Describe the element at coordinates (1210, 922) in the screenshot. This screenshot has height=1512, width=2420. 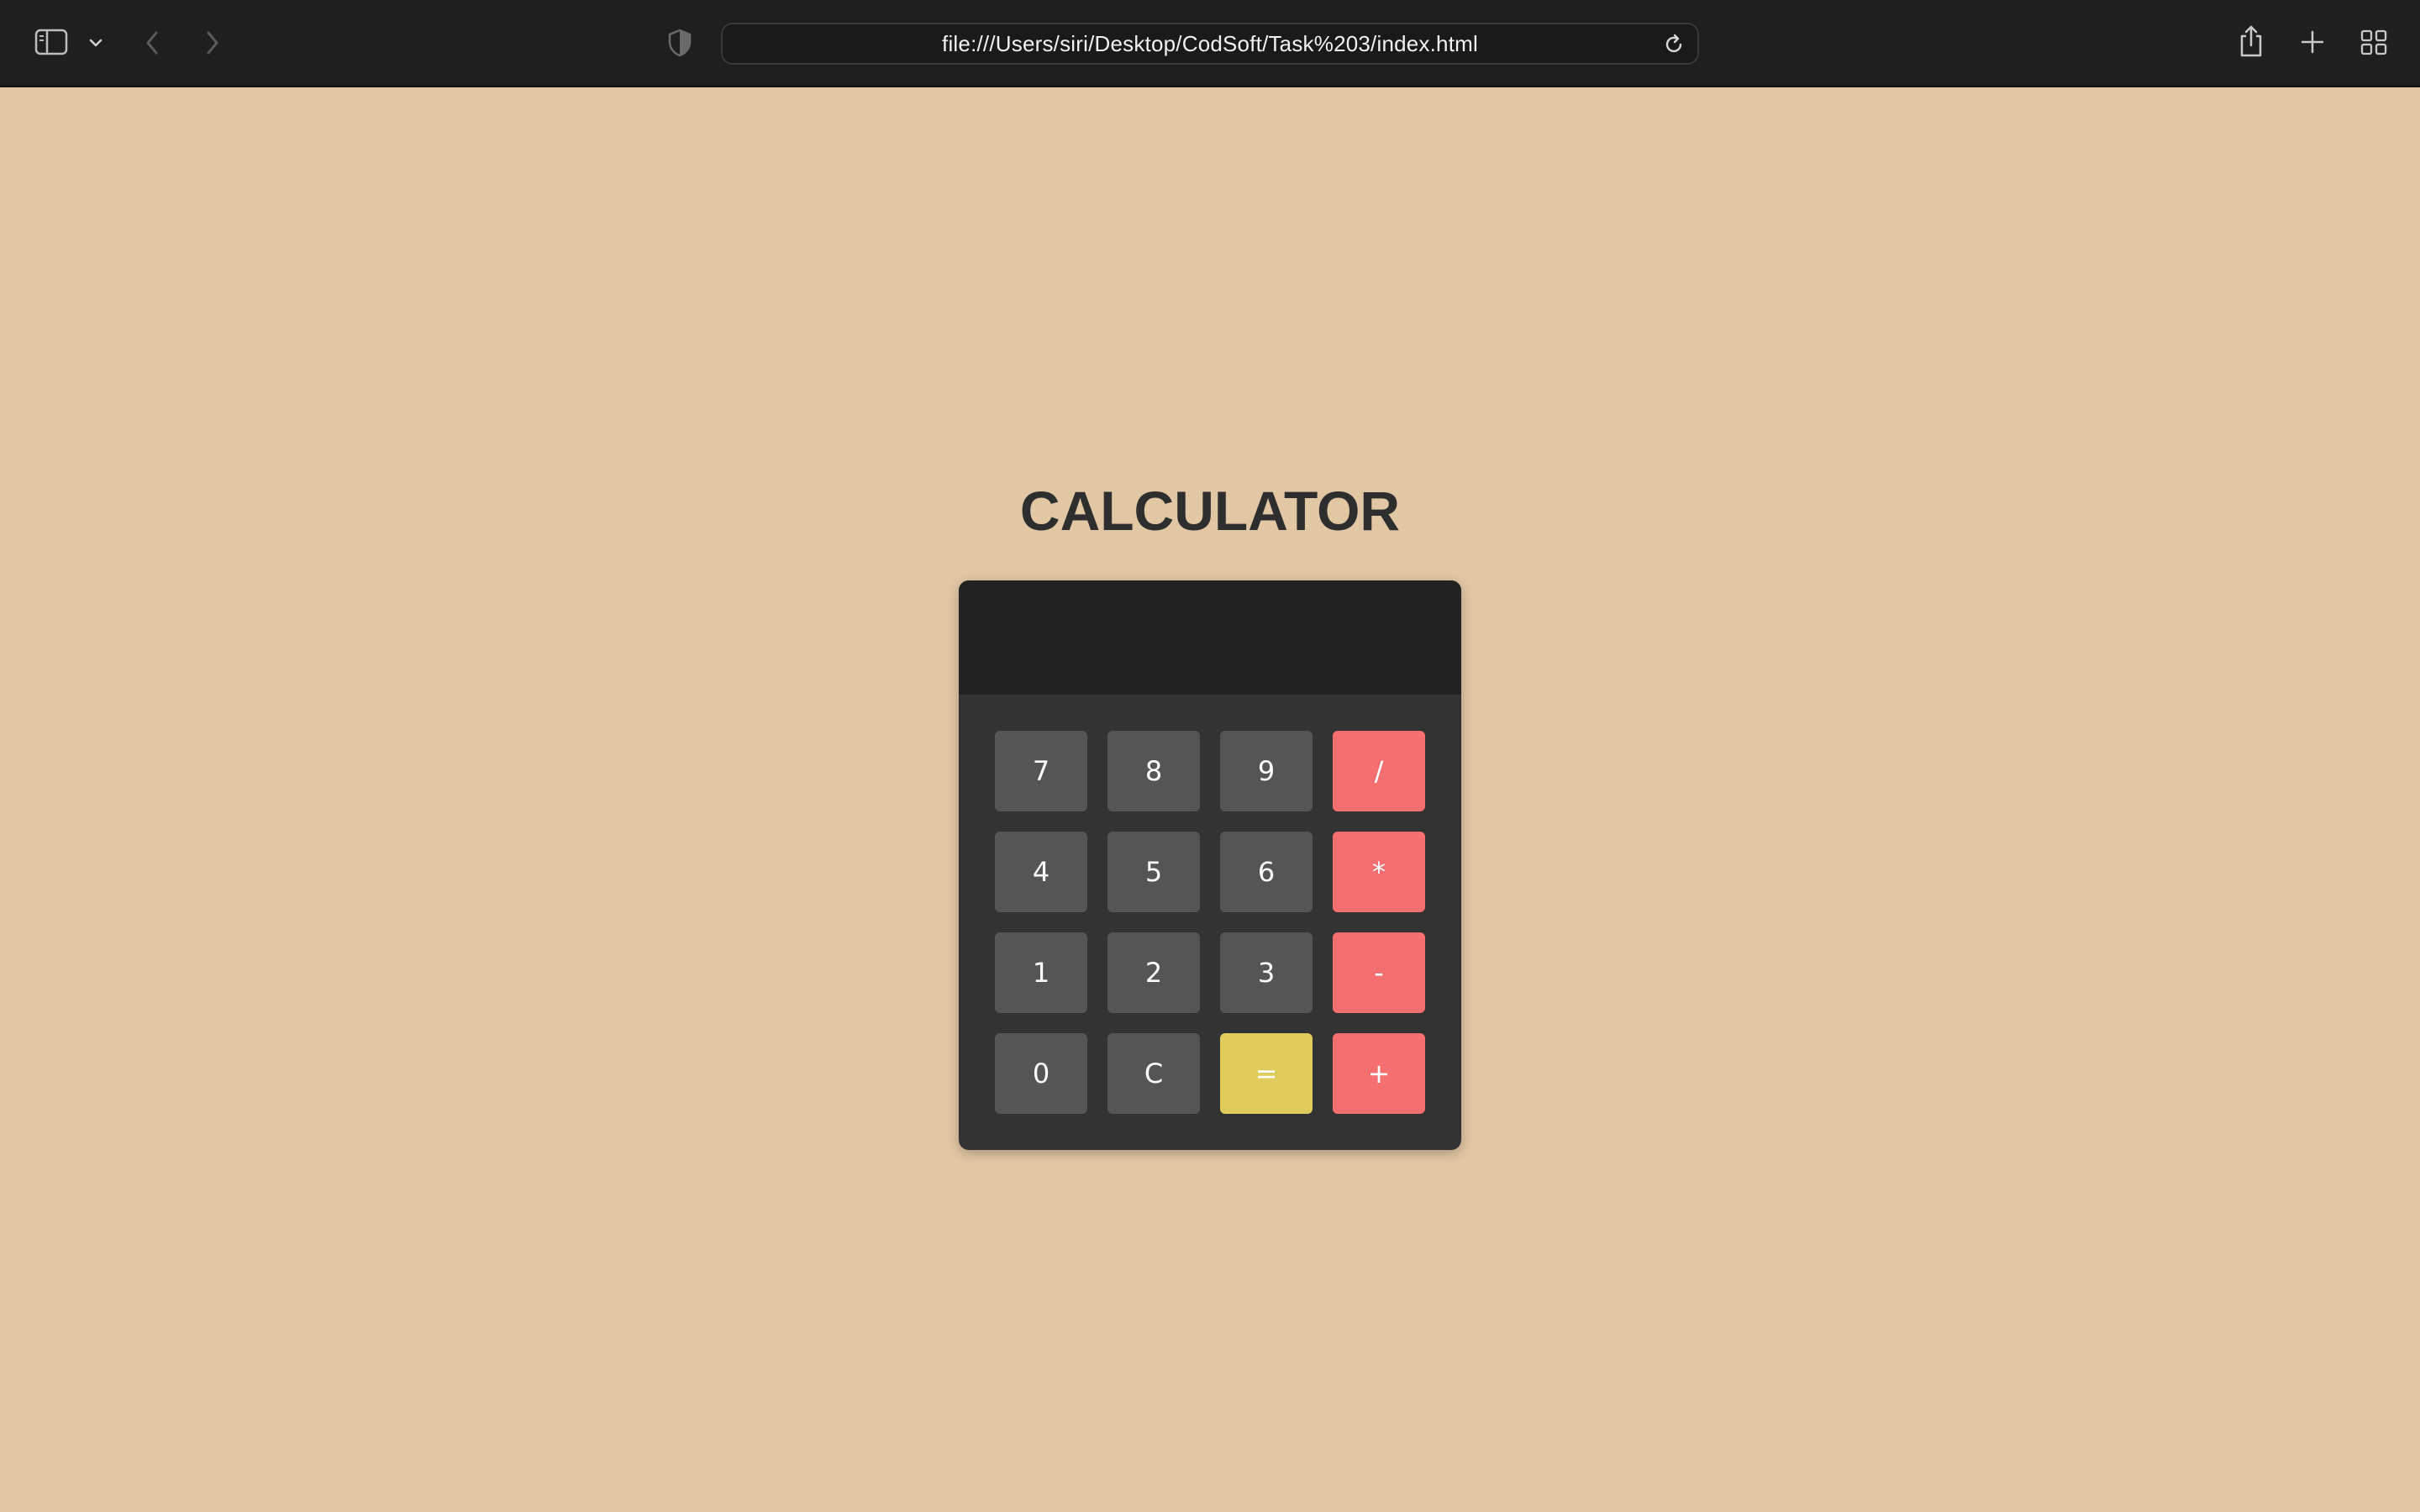
I see `keypad: 7 8 9 / 4 5 6 * 1 2 3 - 0 C = +` at that location.